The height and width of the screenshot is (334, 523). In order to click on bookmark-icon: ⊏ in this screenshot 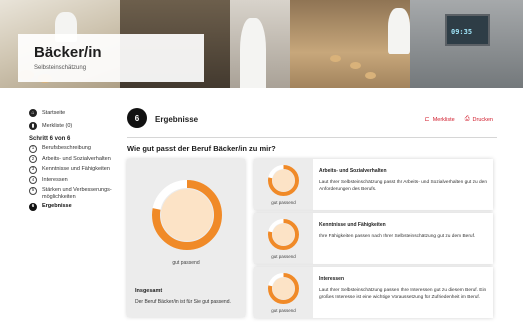, I will do `click(427, 120)`.